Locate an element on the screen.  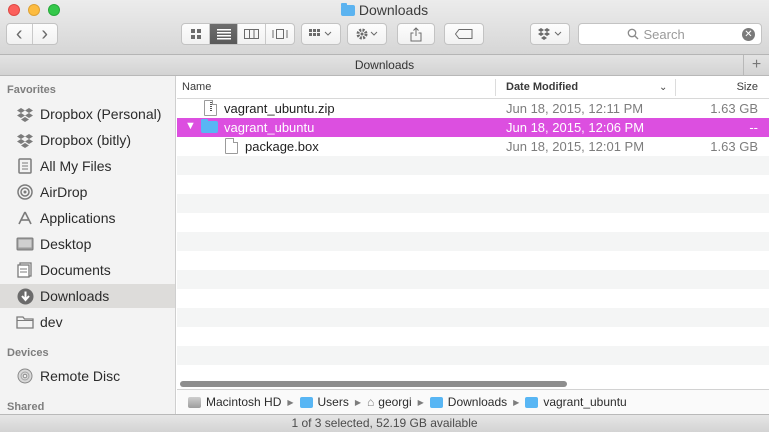
file-icon is located at coordinates (231, 146).